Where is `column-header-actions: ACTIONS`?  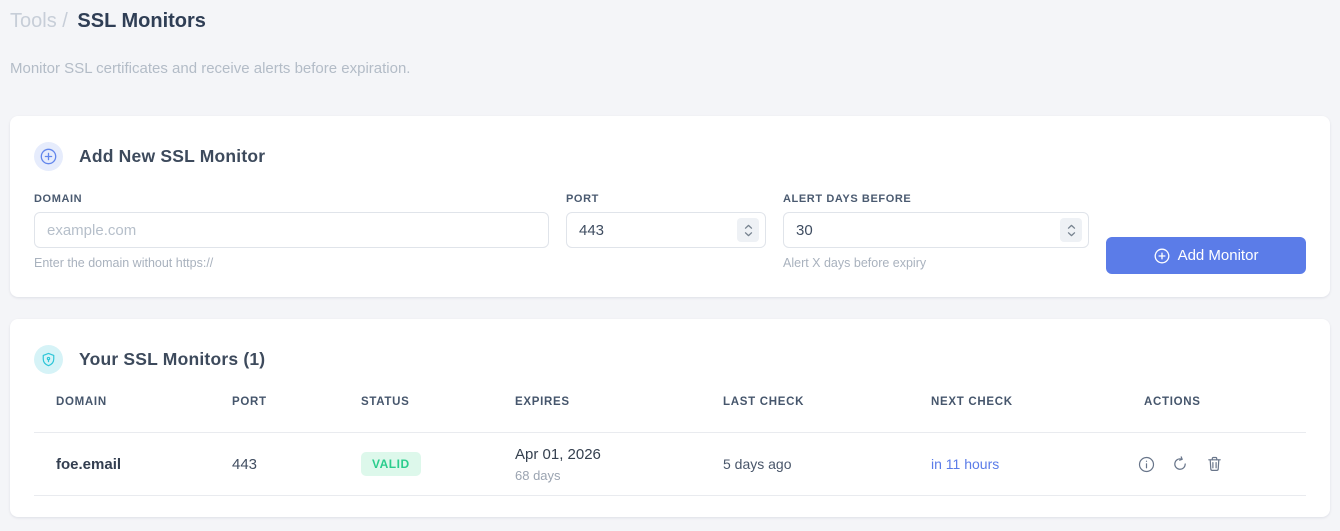
column-header-actions: ACTIONS is located at coordinates (1172, 402).